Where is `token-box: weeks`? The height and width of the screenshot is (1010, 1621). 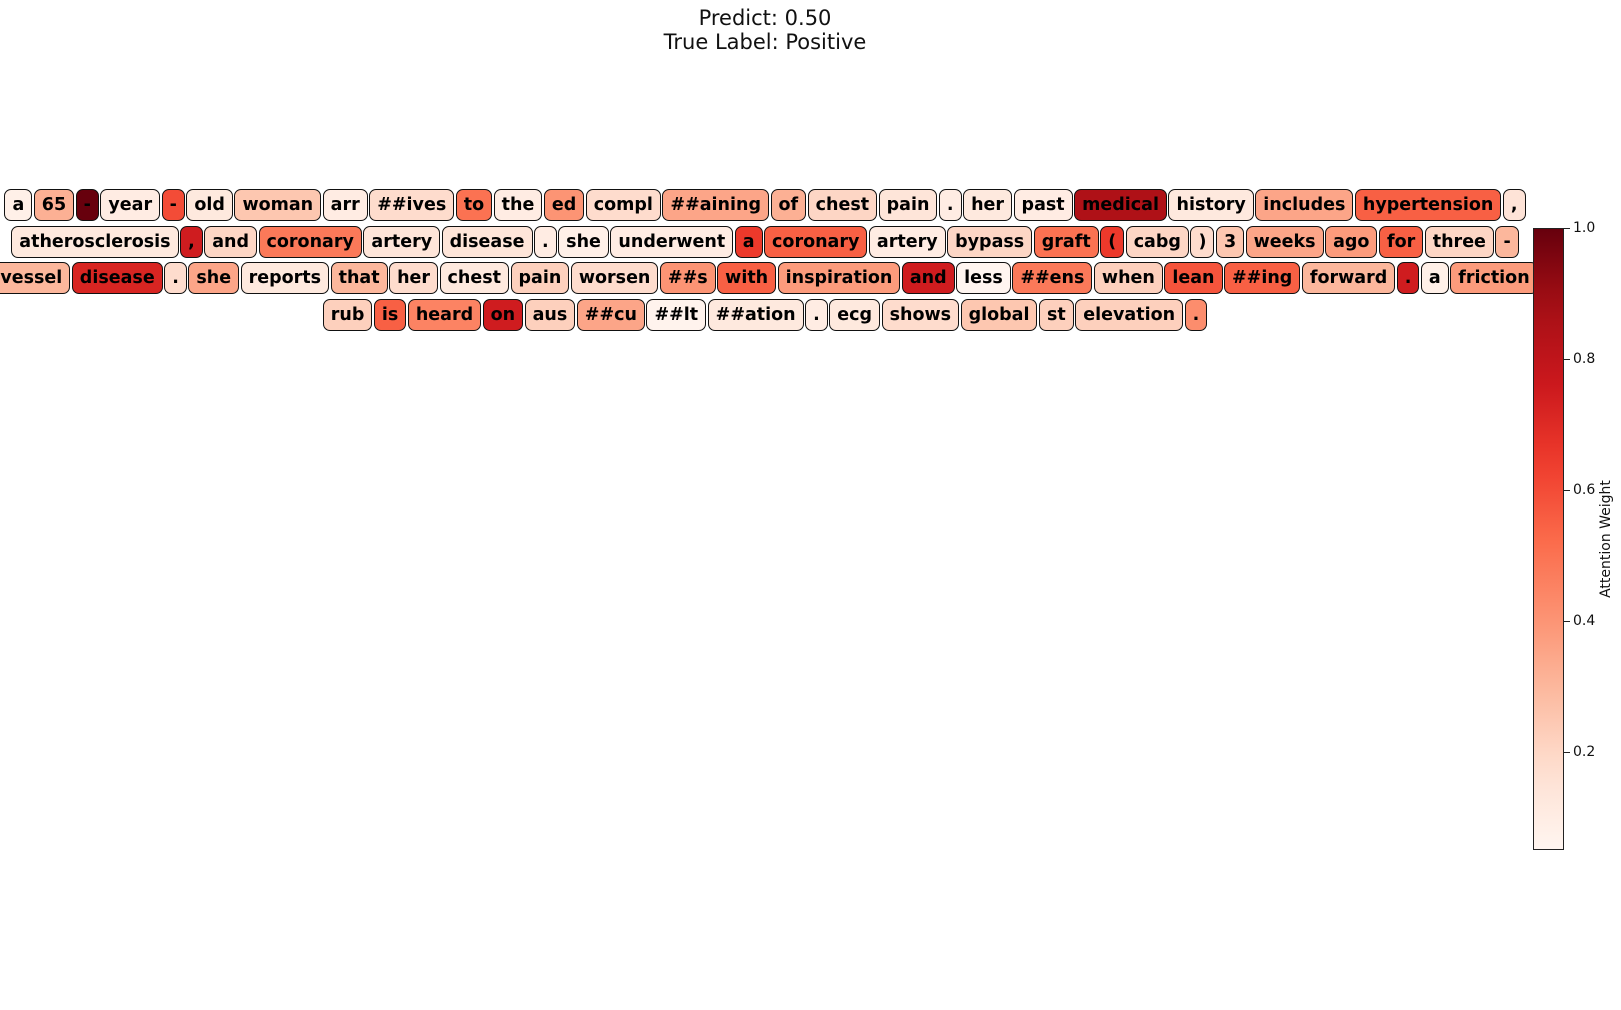
token-box: weeks is located at coordinates (1284, 241).